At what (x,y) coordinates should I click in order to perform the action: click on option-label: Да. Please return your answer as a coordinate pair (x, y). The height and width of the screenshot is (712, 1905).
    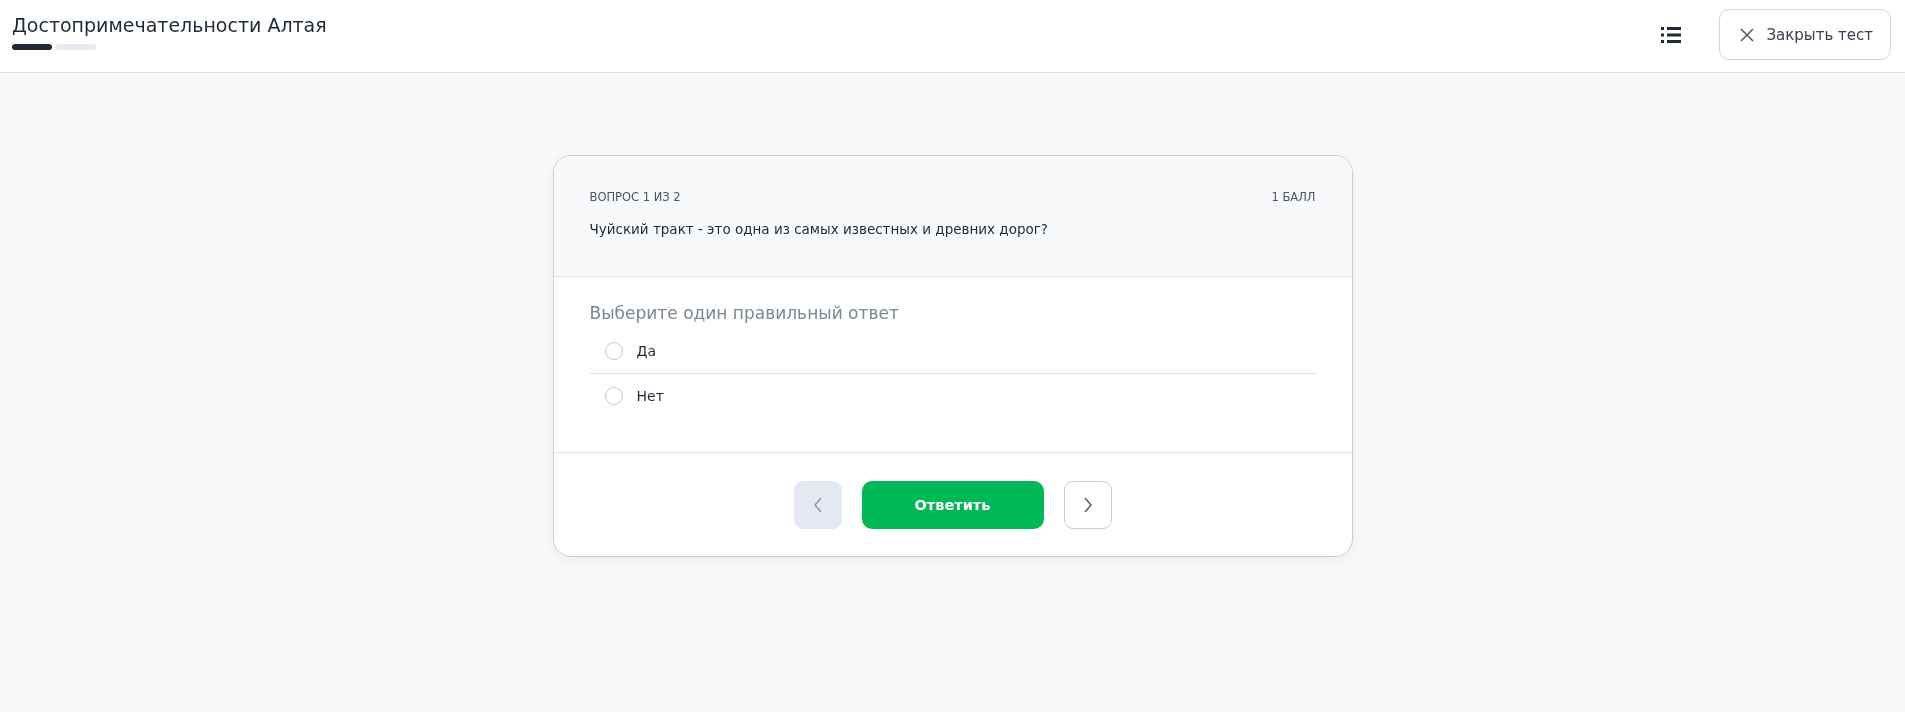
    Looking at the image, I should click on (646, 351).